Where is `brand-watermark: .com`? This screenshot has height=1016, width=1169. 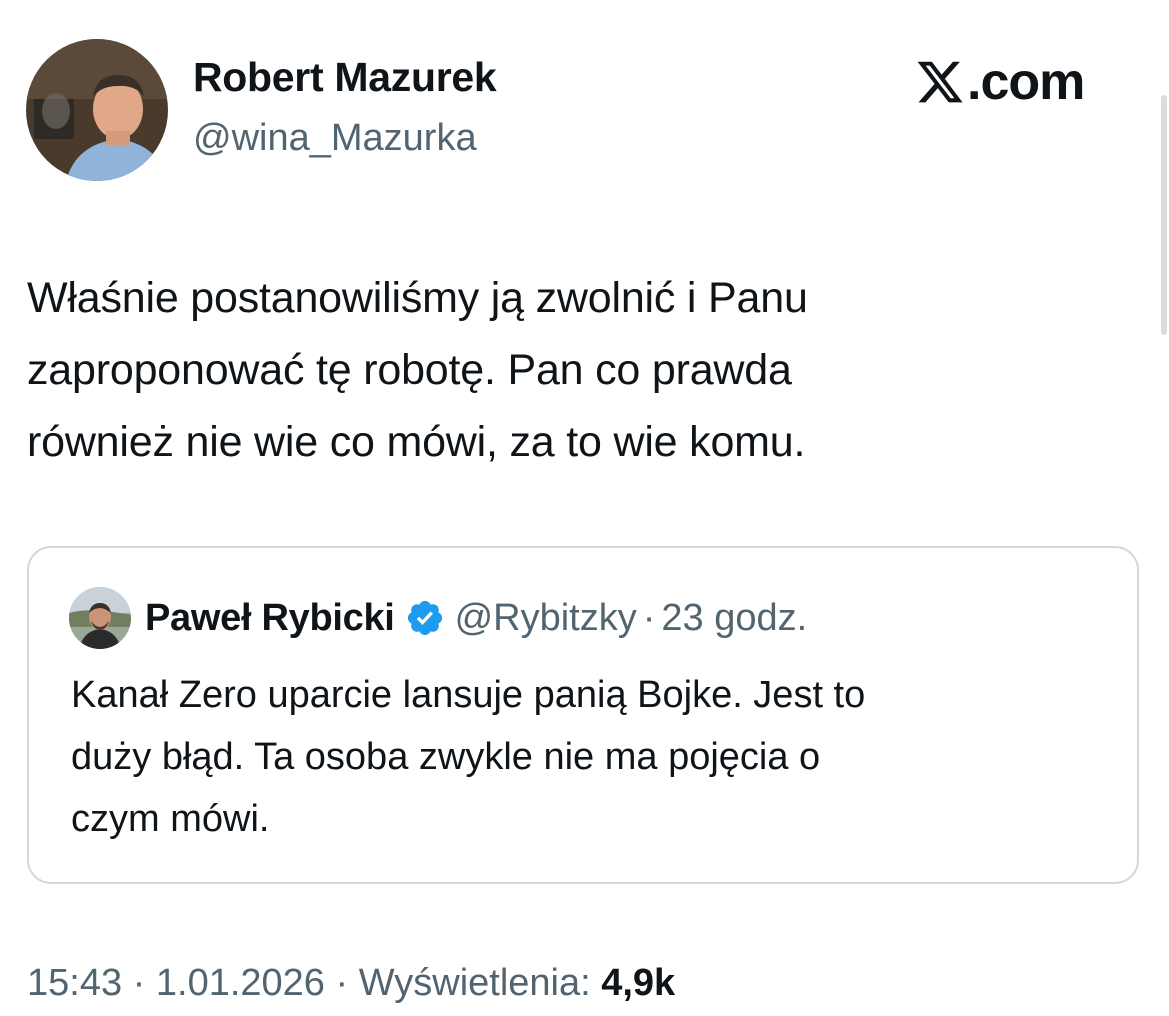
brand-watermark: .com is located at coordinates (1000, 82).